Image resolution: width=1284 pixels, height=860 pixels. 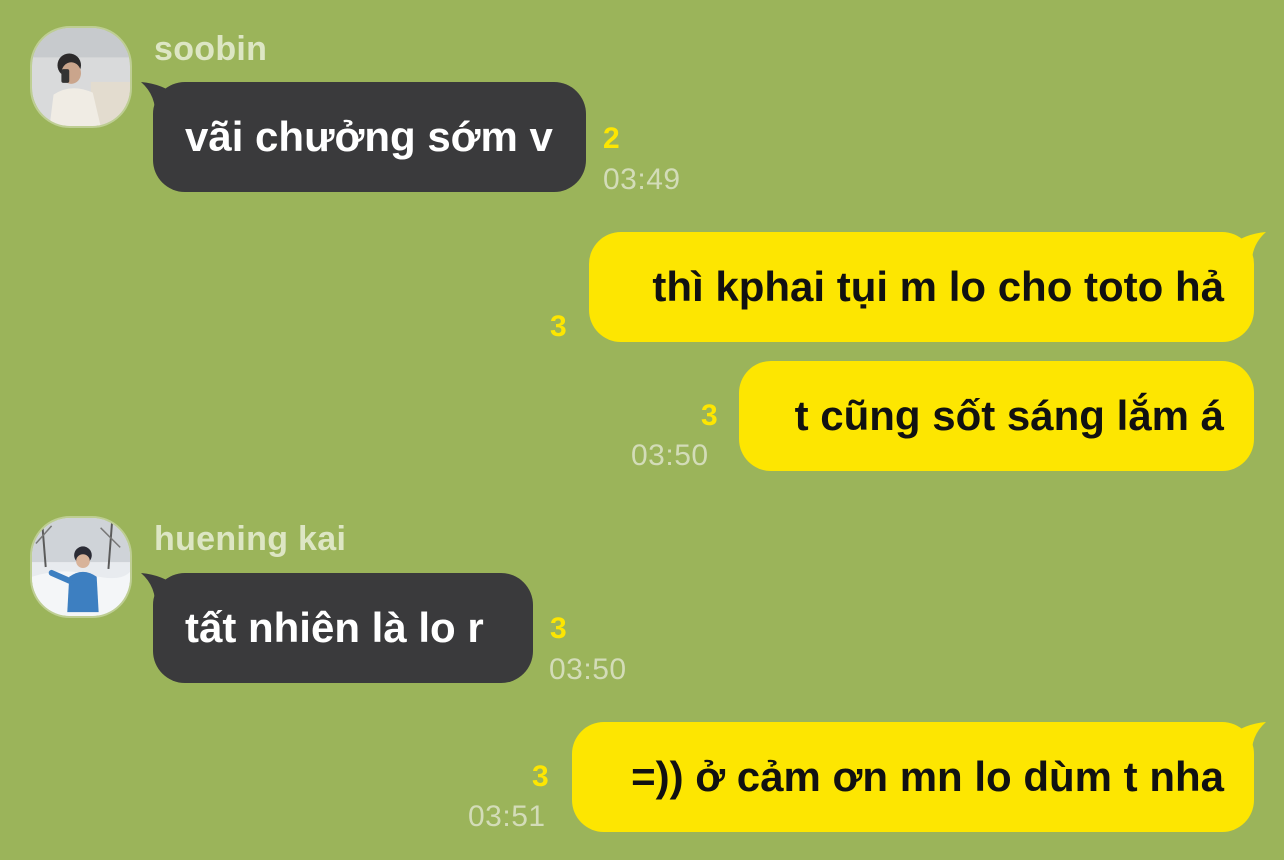 I want to click on soobin-avatar-image, so click(x=81, y=77).